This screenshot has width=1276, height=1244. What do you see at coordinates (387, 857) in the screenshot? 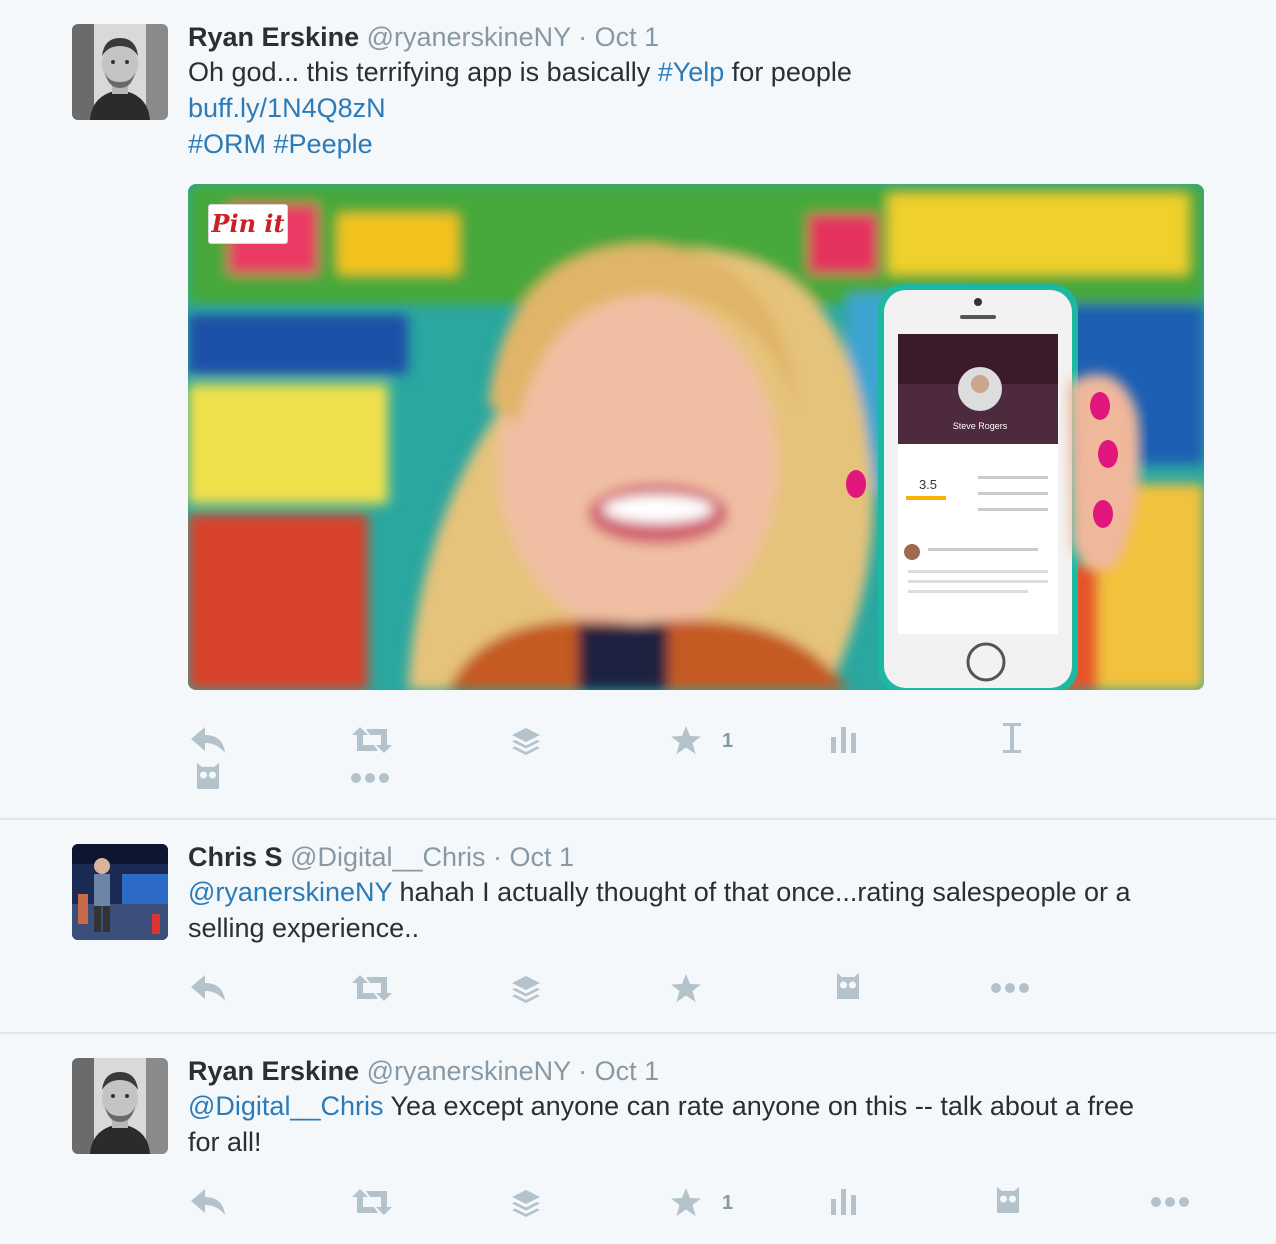
I see `author-handle: @Digital__Chris` at bounding box center [387, 857].